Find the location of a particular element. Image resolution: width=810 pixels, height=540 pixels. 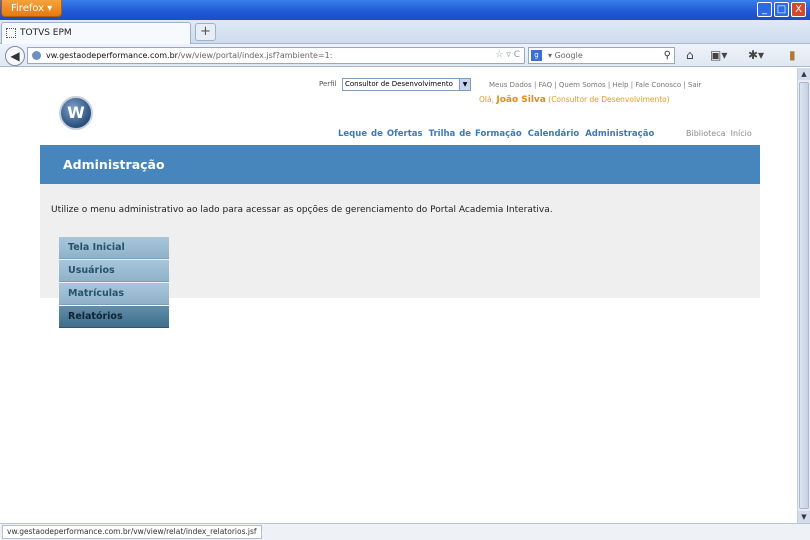

vw-logo is located at coordinates (76, 113).